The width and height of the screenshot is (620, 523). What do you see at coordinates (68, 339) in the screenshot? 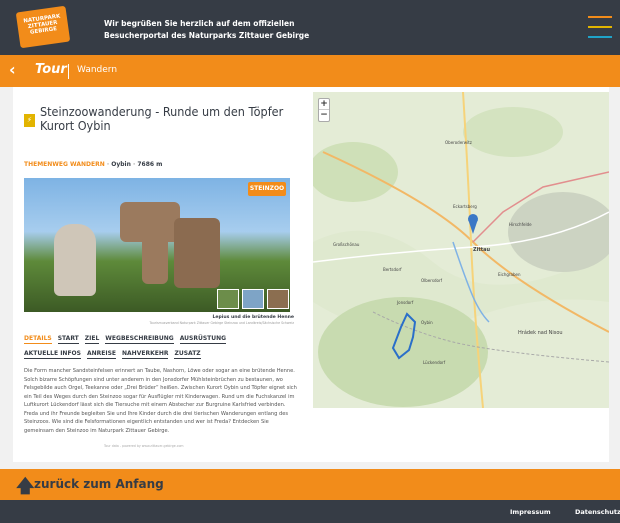
I see `tab-start: START` at bounding box center [68, 339].